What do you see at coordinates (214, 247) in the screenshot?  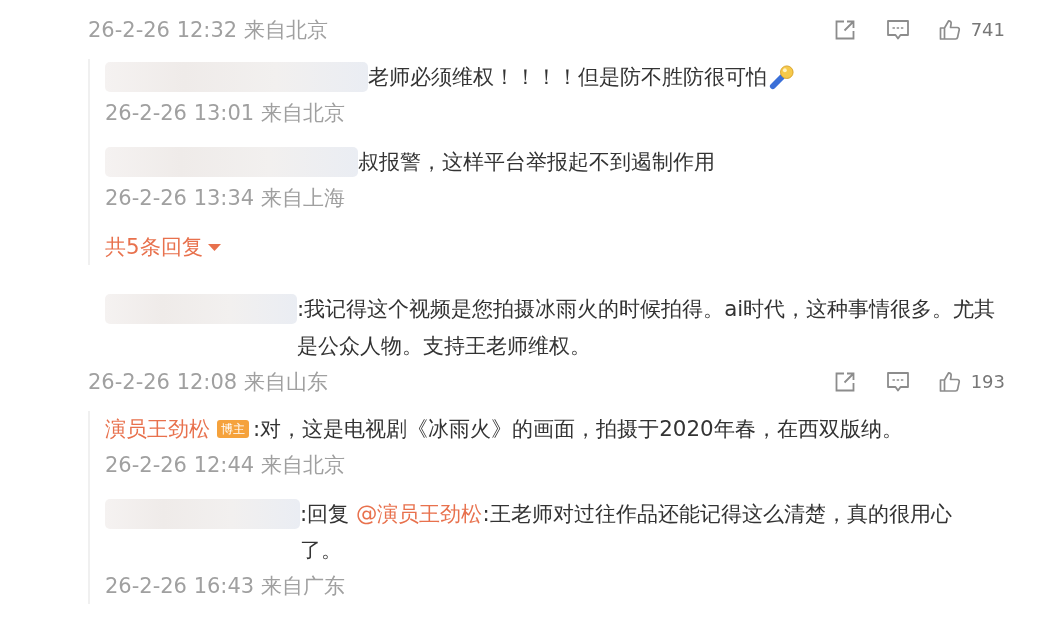 I see `caret-icon` at bounding box center [214, 247].